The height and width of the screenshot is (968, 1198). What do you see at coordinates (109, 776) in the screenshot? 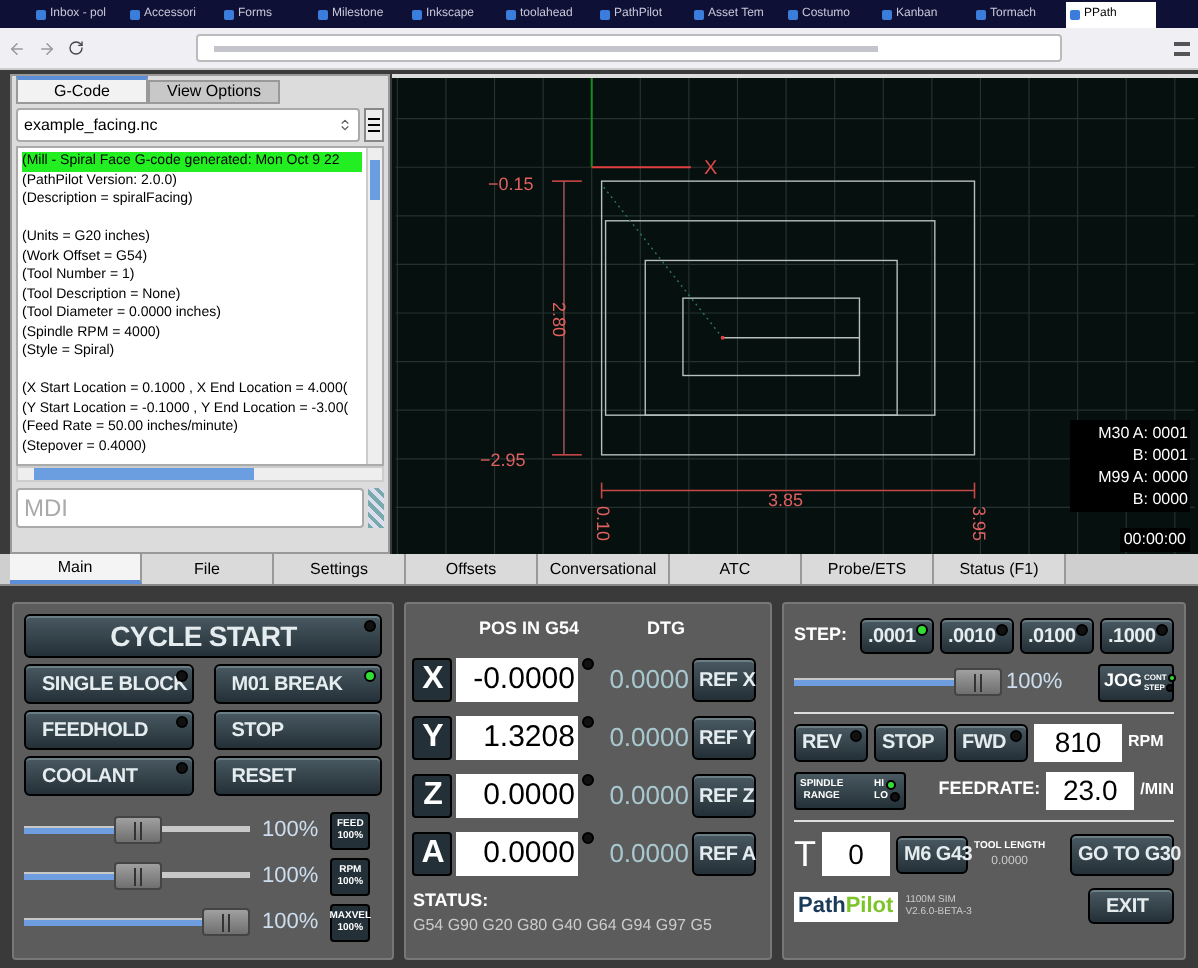
I see `machine-button: COOLANT` at bounding box center [109, 776].